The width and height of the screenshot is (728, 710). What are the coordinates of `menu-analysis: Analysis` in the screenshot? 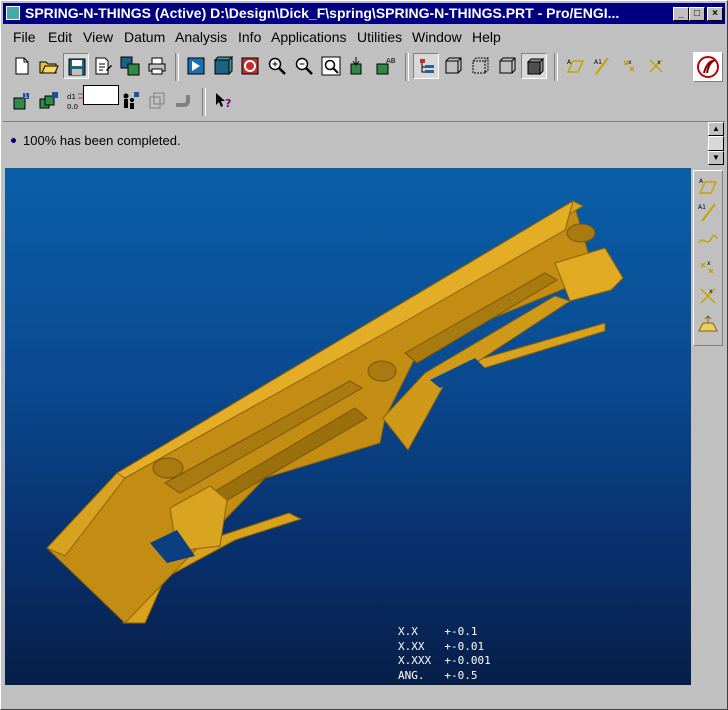 It's located at (201, 37).